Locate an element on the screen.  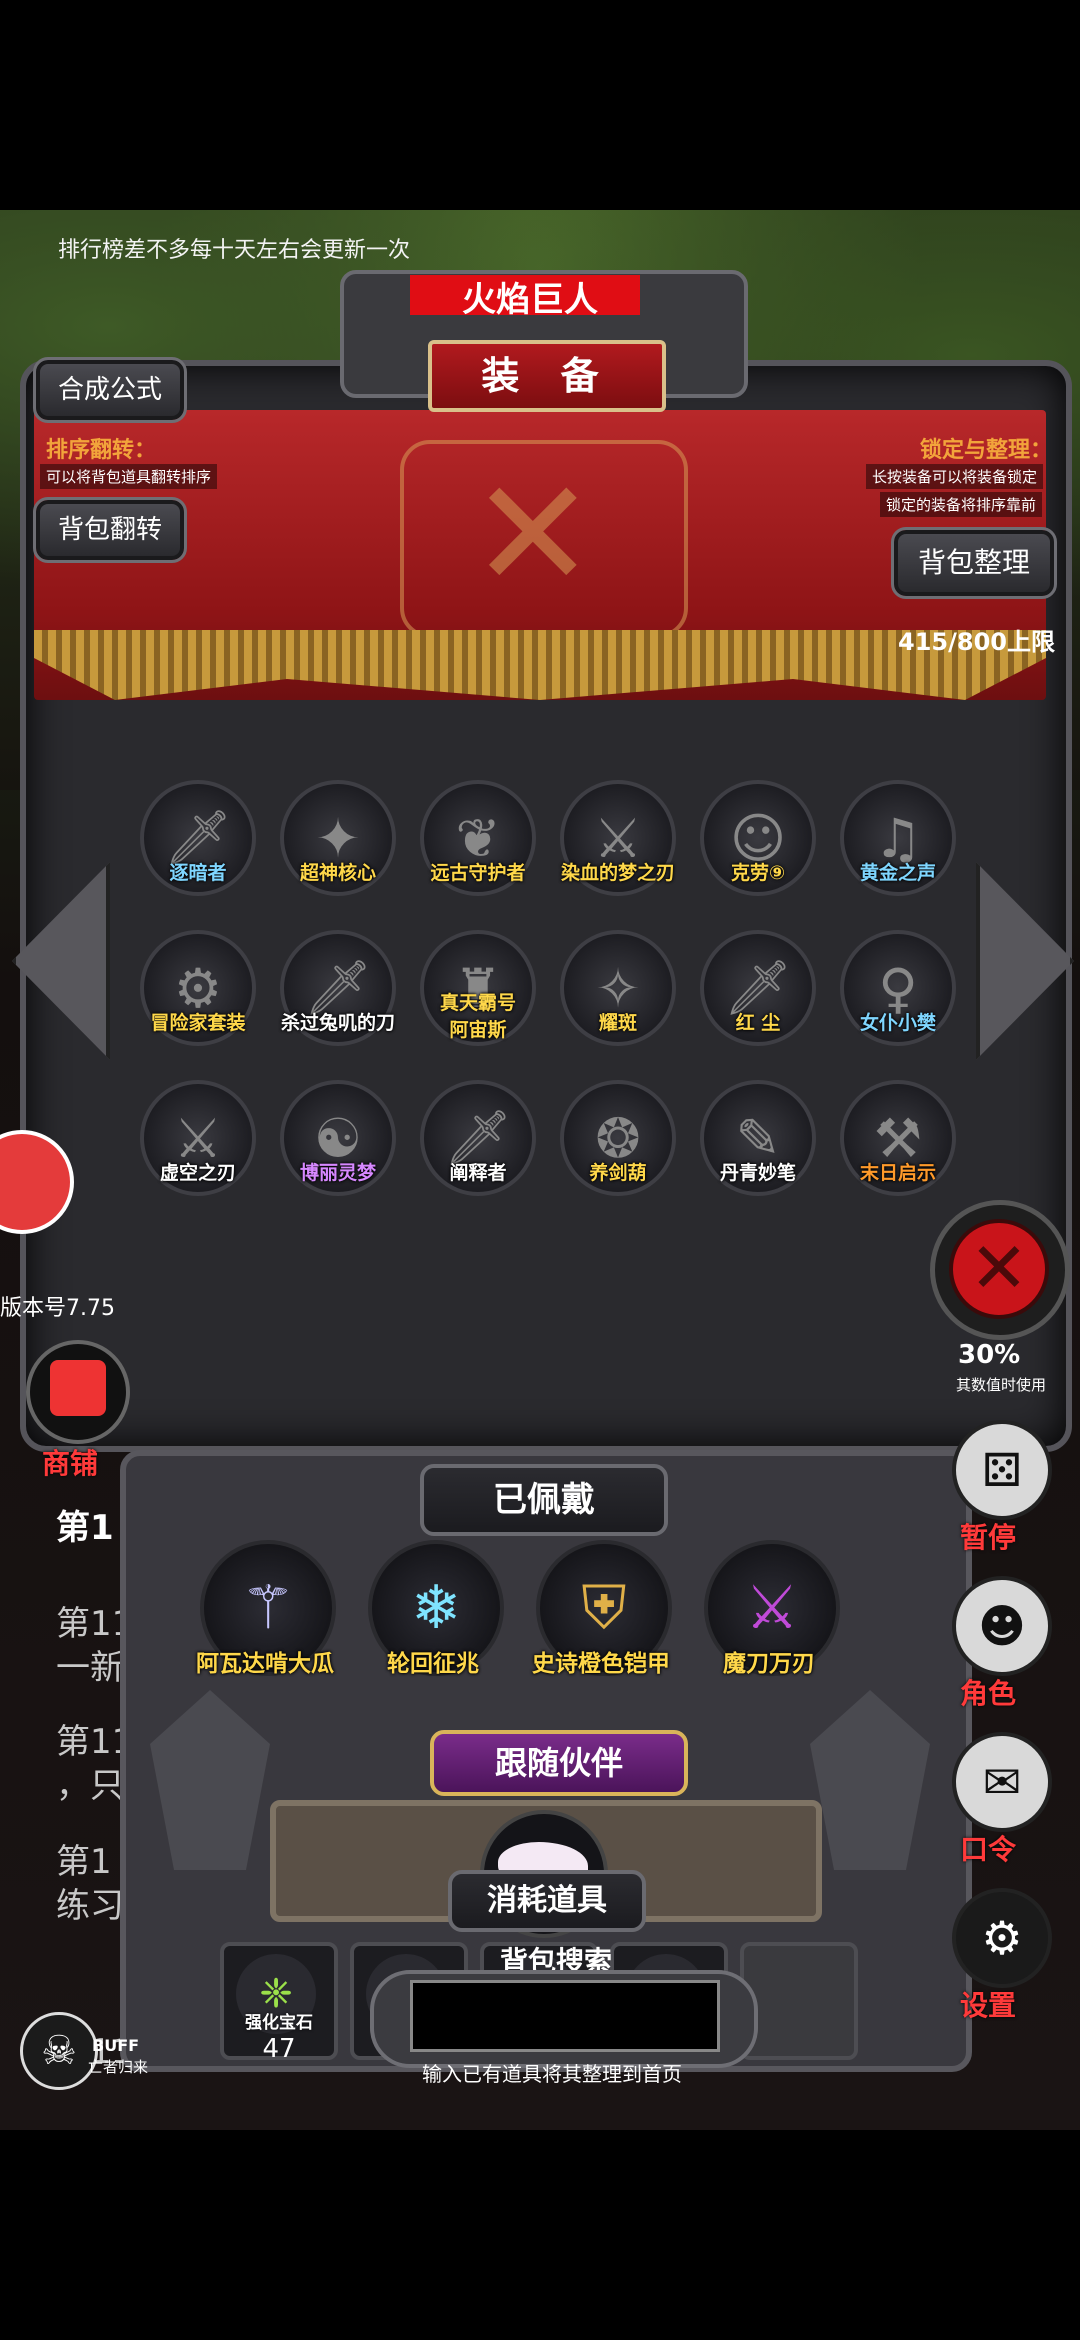
shop-label: 商铺 is located at coordinates (70, 1463).